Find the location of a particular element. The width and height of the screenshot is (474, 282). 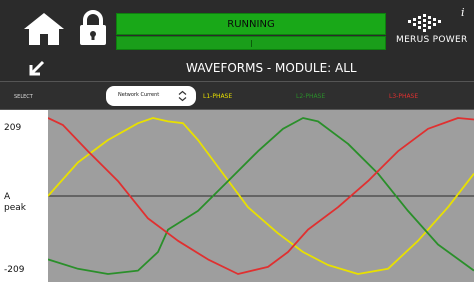

y-axis-unit-label: A peak is located at coordinates (15, 203).